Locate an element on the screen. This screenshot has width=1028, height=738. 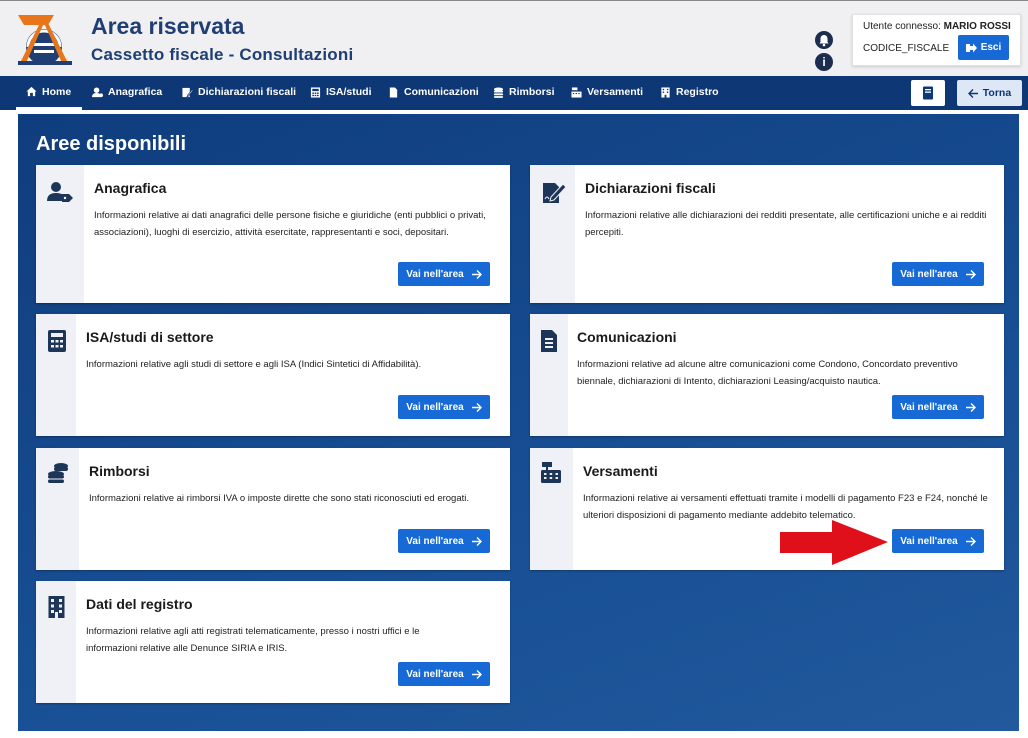
nav-item-anagrafica: Anagrafica is located at coordinates (127, 92).